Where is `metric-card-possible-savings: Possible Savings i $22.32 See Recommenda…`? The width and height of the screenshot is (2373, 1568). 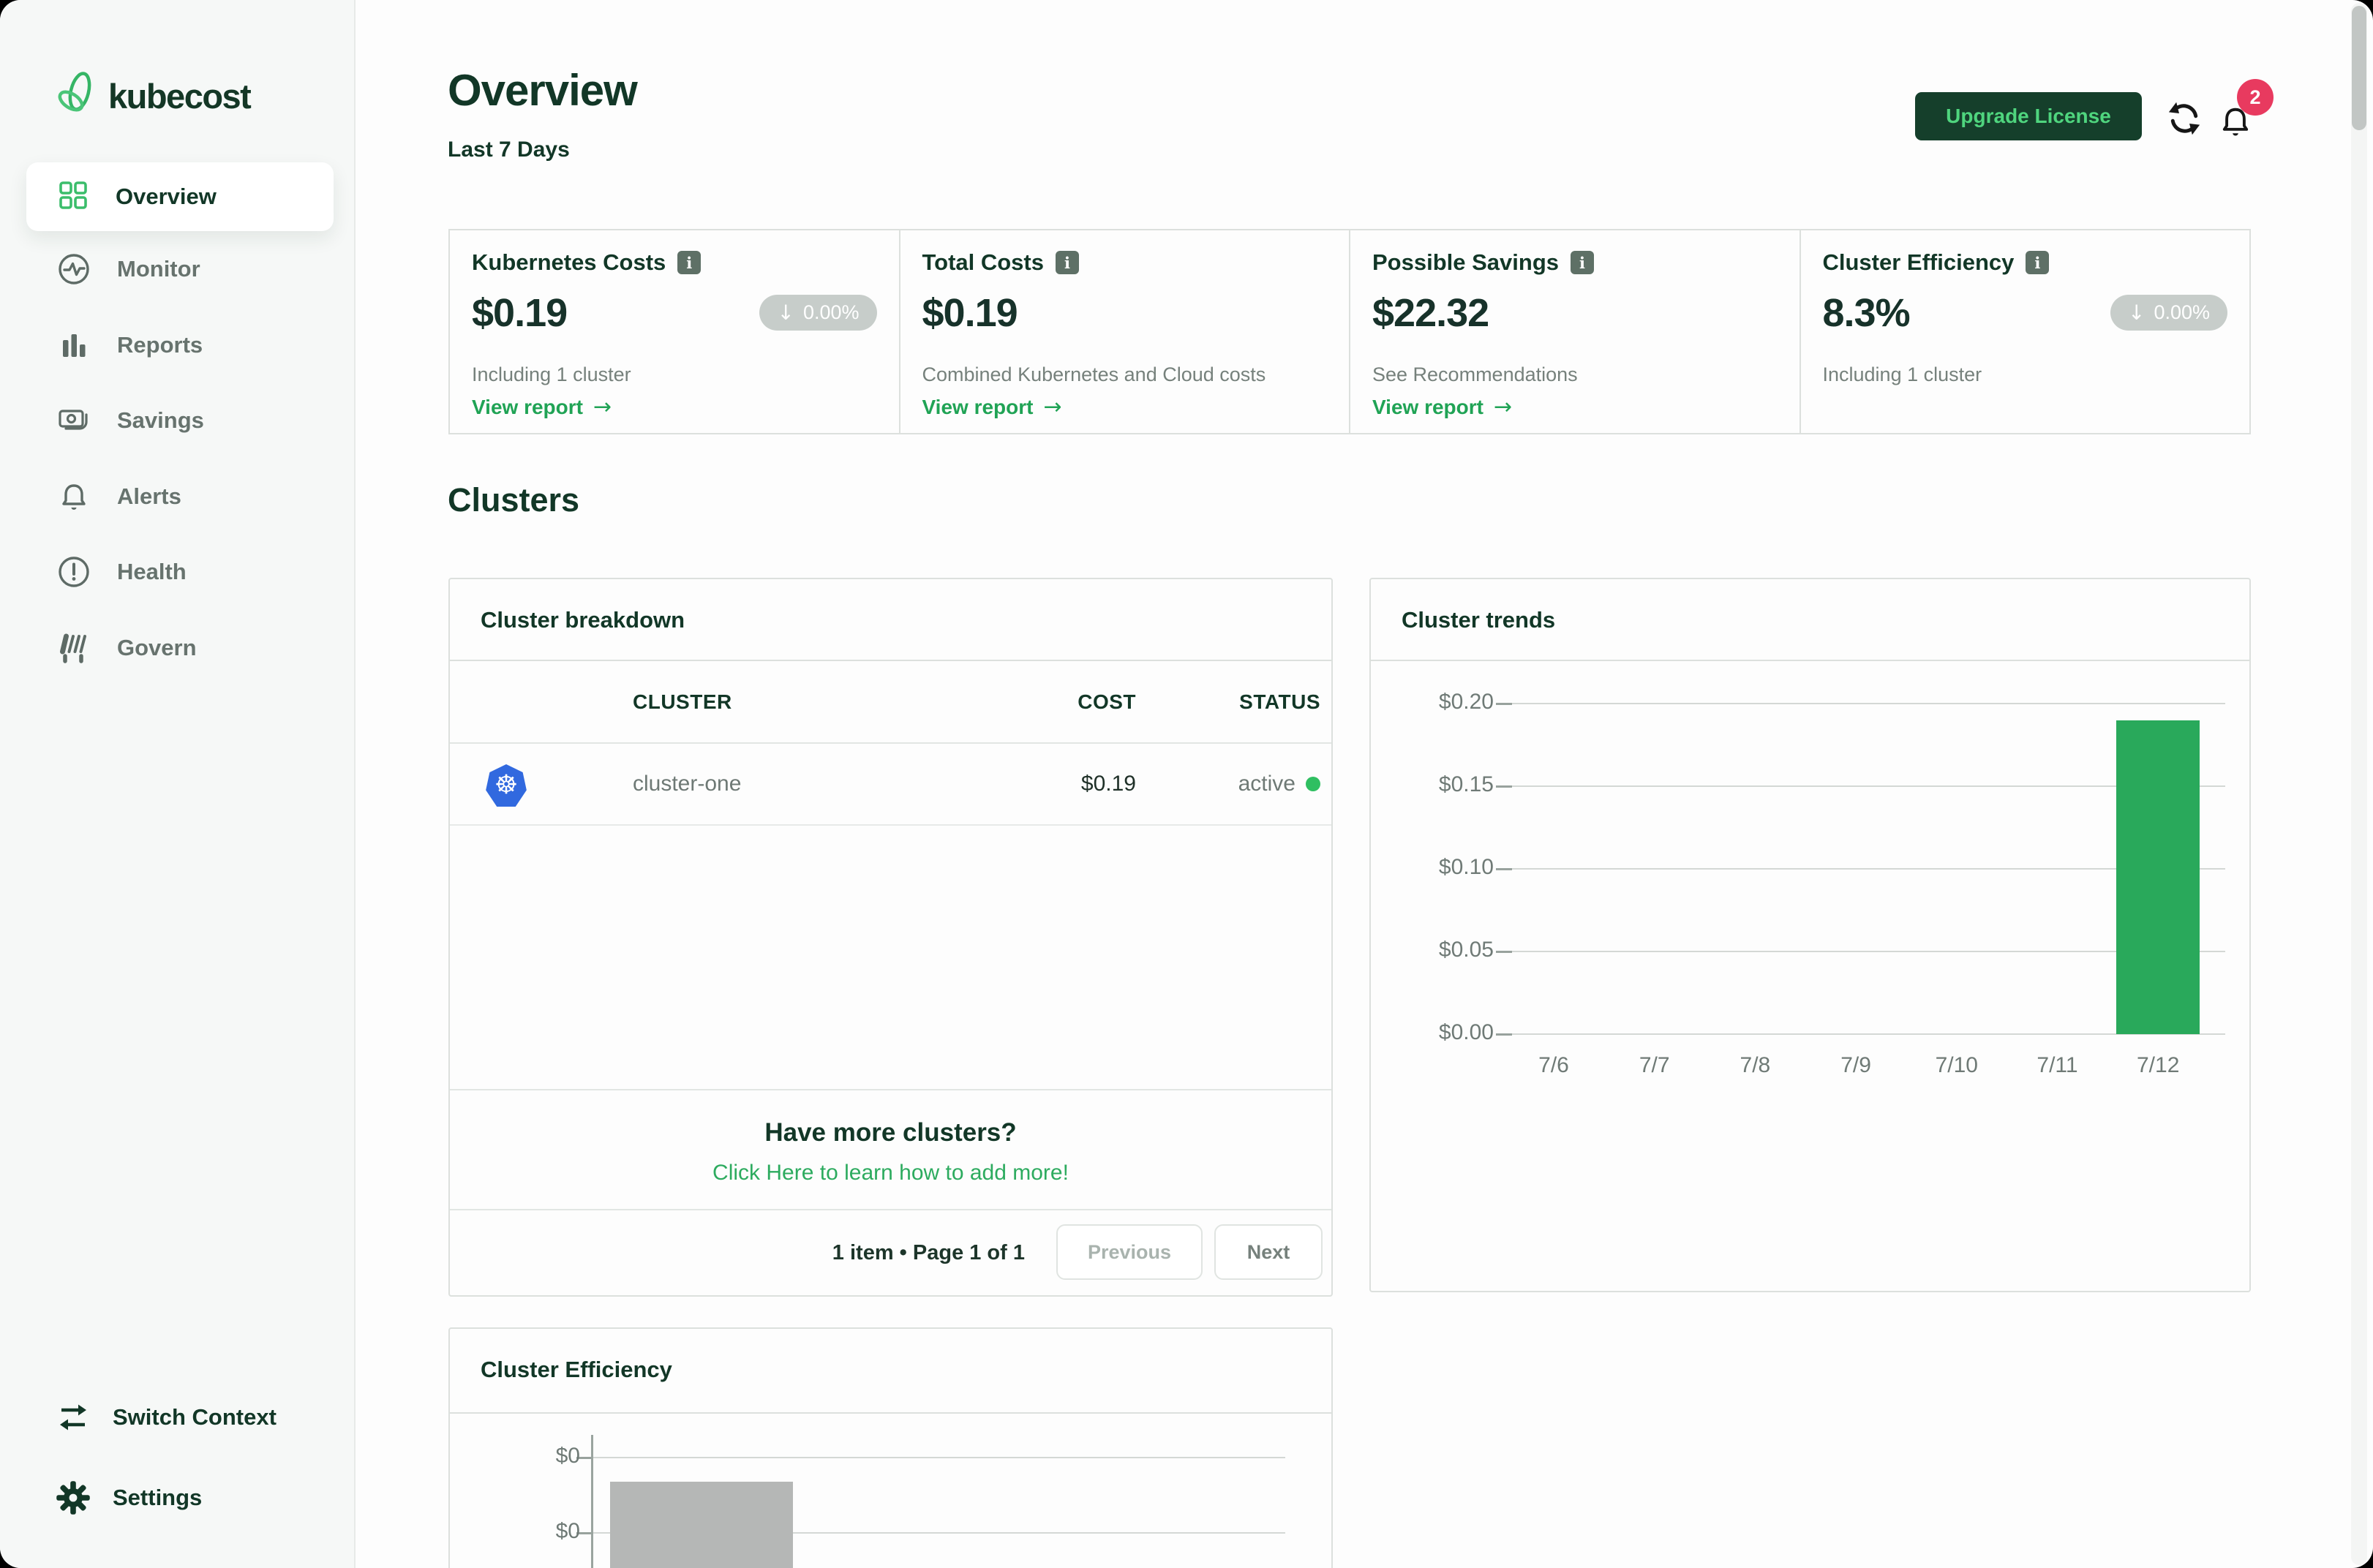 metric-card-possible-savings: Possible Savings i $22.32 See Recommenda… is located at coordinates (1575, 331).